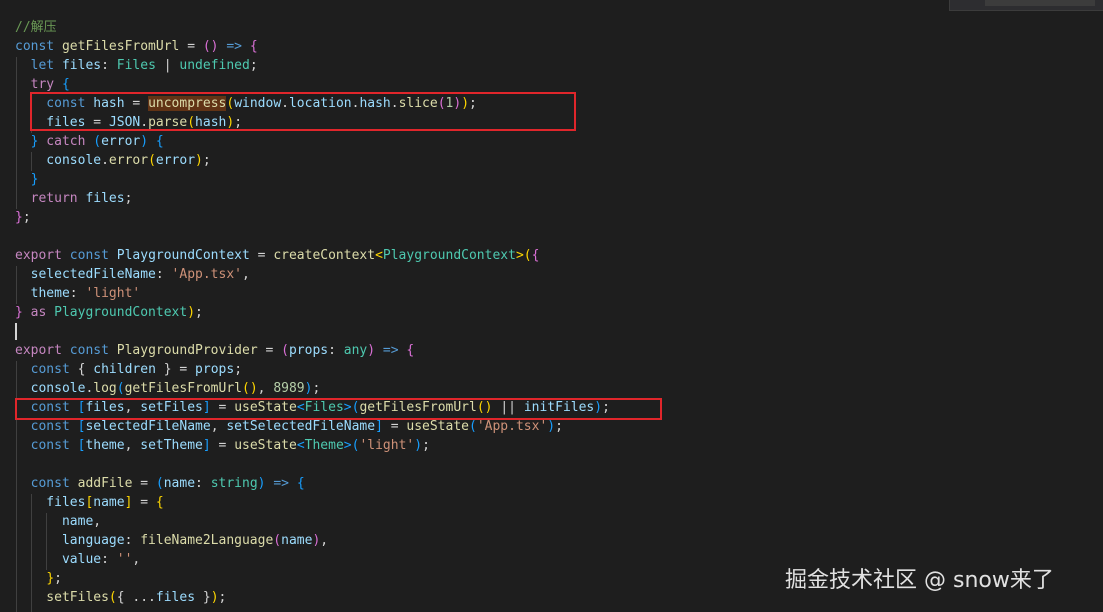 The image size is (1103, 612). What do you see at coordinates (16, 331) in the screenshot?
I see `text-cursor` at bounding box center [16, 331].